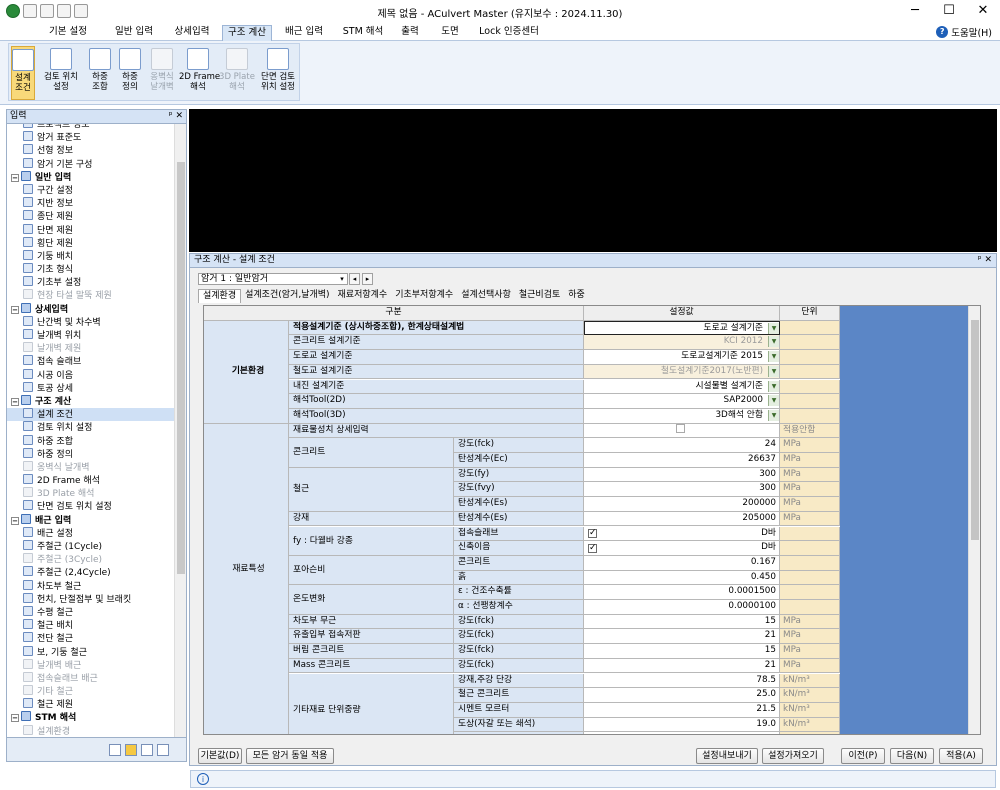 This screenshot has width=1000, height=790. I want to click on basic-row-select: 3D해석 안함 ▼, so click(682, 416).